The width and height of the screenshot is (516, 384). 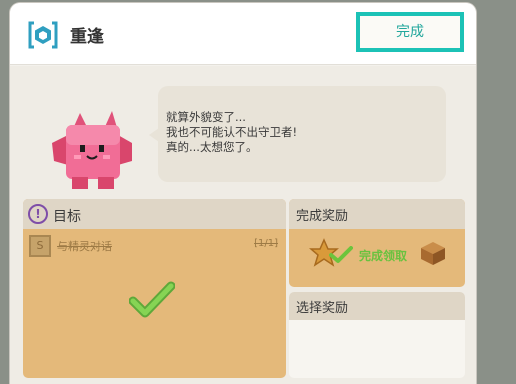 What do you see at coordinates (266, 243) in the screenshot?
I see `task-progress: [1/1]` at bounding box center [266, 243].